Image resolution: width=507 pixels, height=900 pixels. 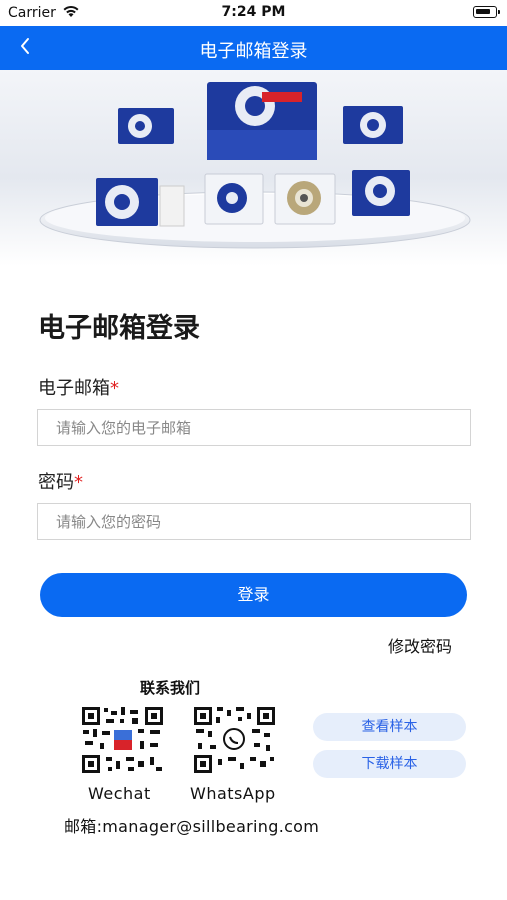 What do you see at coordinates (122, 740) in the screenshot?
I see `wechat-qr-icon` at bounding box center [122, 740].